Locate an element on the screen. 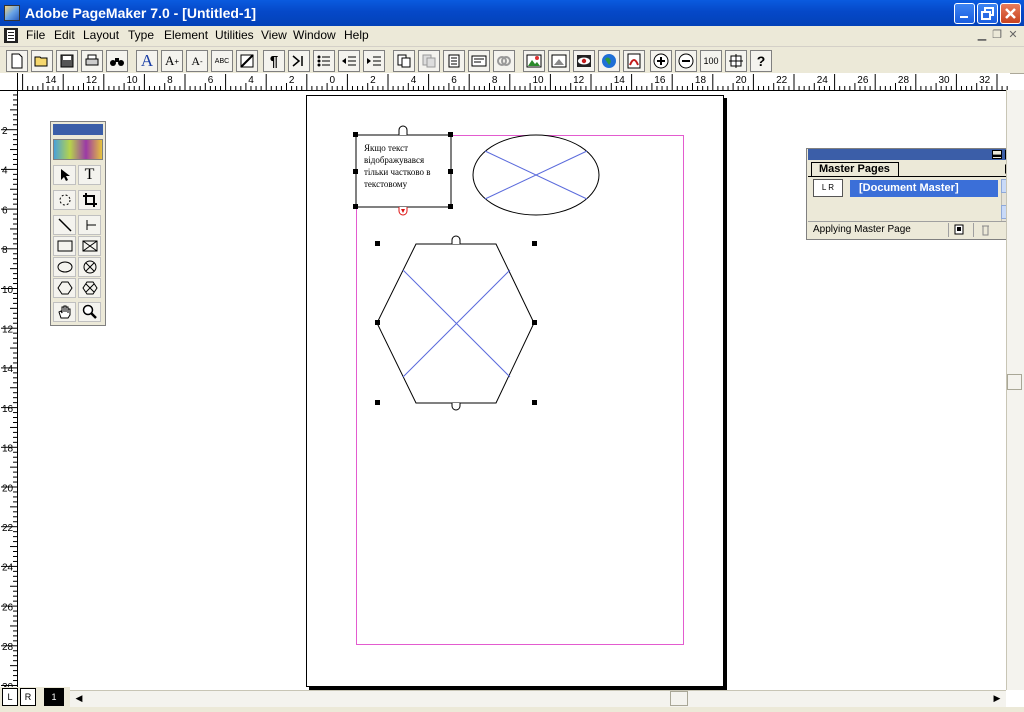  doc-close-icon: ✕ is located at coordinates (1013, 35).